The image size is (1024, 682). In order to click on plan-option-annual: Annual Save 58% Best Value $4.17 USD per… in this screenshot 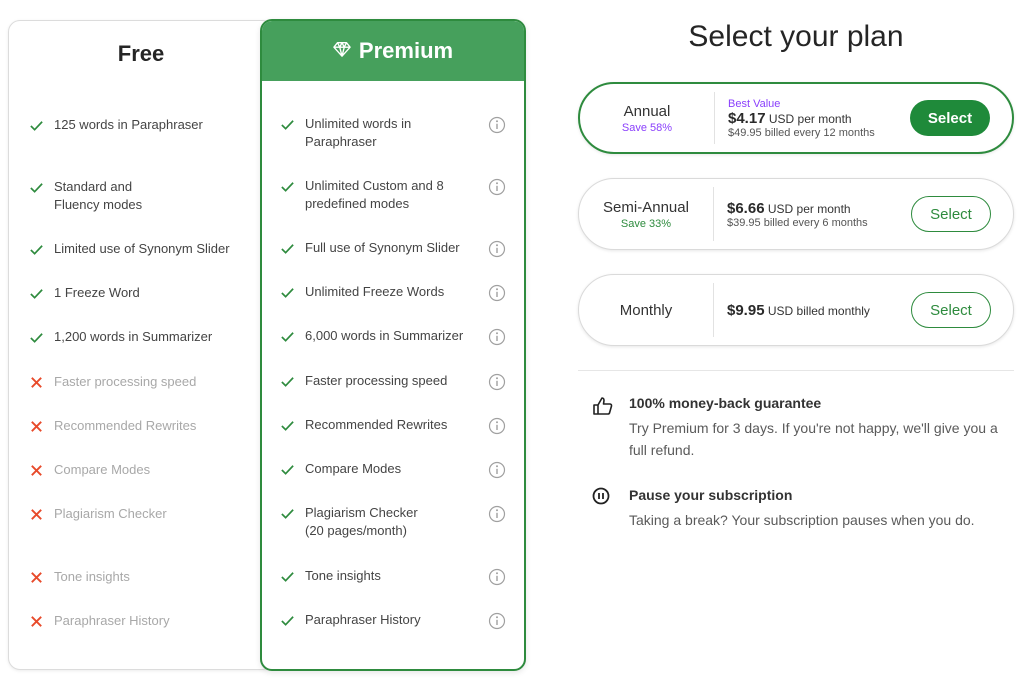, I will do `click(796, 118)`.